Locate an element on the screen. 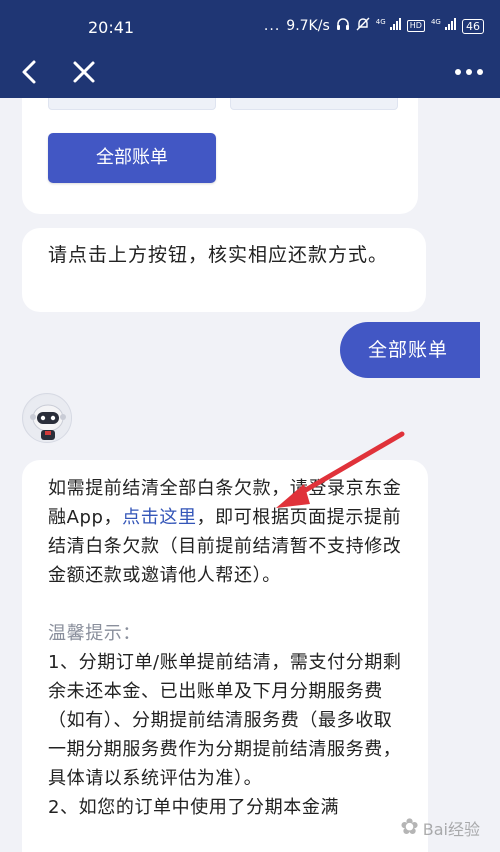  tip-item-2: 2、如您的订单中使用了分期本金满 is located at coordinates (194, 807).